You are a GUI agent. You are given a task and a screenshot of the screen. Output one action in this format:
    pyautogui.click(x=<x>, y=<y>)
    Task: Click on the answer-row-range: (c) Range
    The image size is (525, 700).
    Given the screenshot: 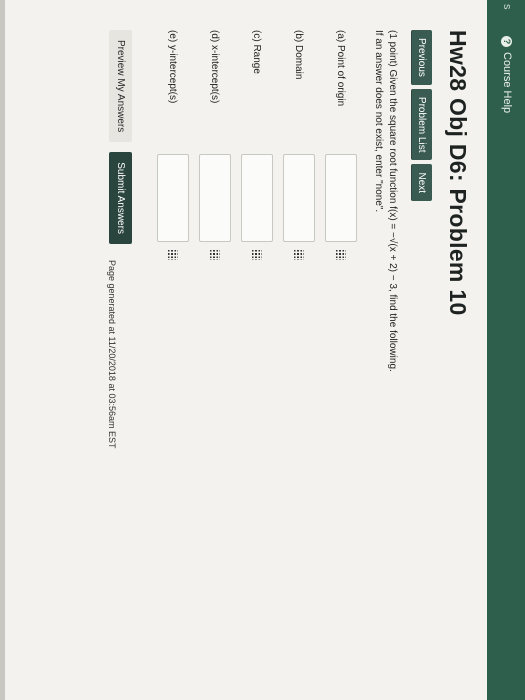 What is the action you would take?
    pyautogui.click(x=257, y=355)
    